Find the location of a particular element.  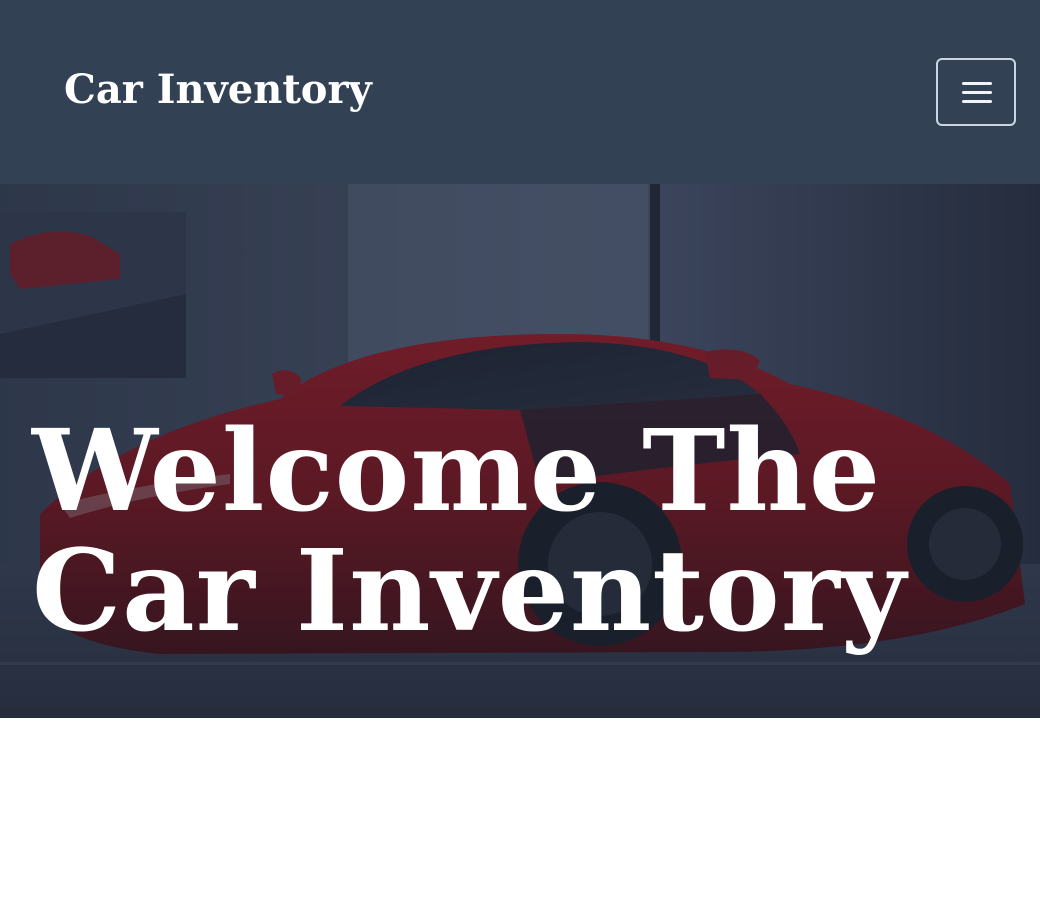

menu-toggle-button is located at coordinates (976, 92).